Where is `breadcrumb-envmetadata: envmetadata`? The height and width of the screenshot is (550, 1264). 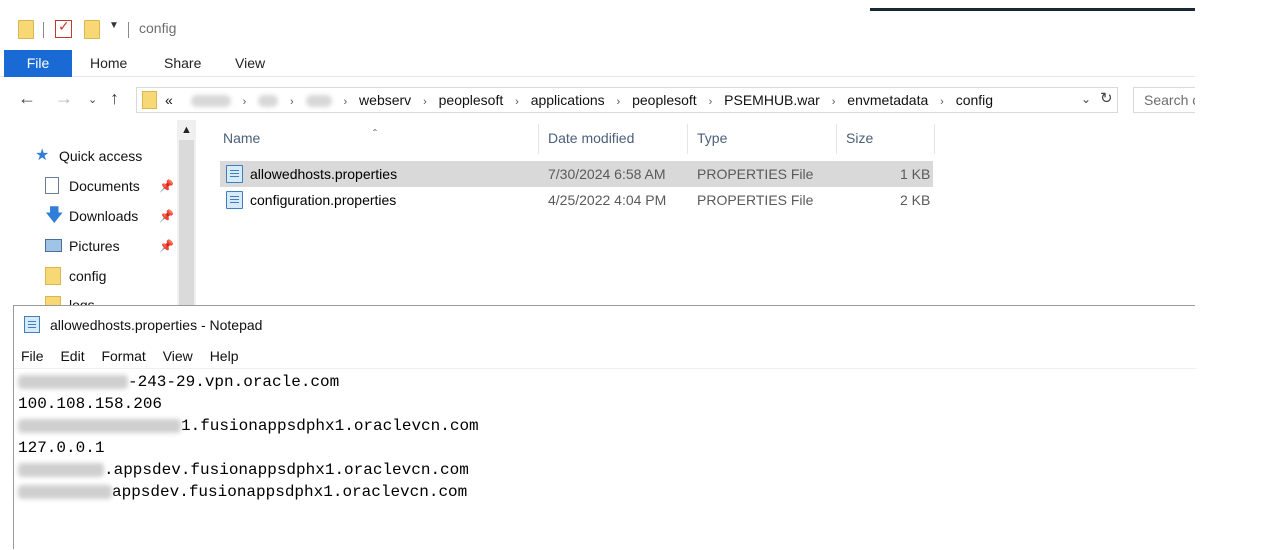
breadcrumb-envmetadata: envmetadata is located at coordinates (887, 100).